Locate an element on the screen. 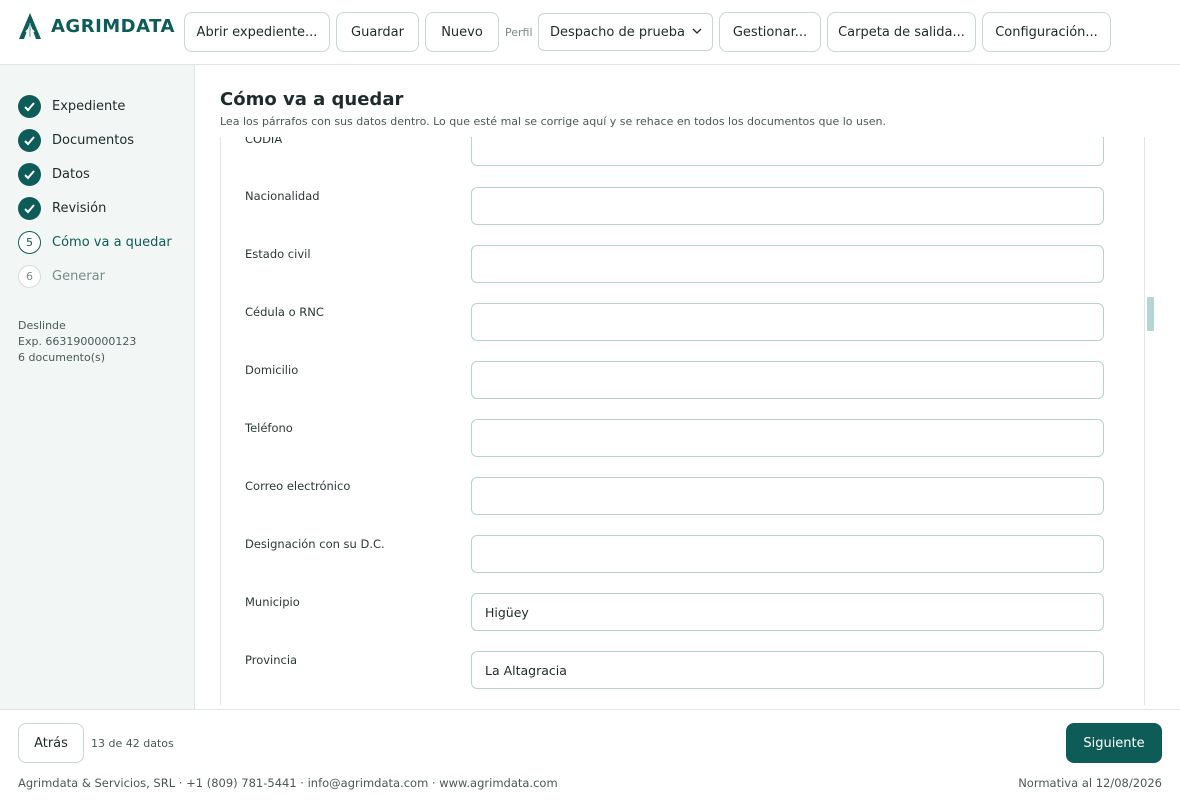 This screenshot has height=800, width=1180. step-revision: Revisión is located at coordinates (62, 208).